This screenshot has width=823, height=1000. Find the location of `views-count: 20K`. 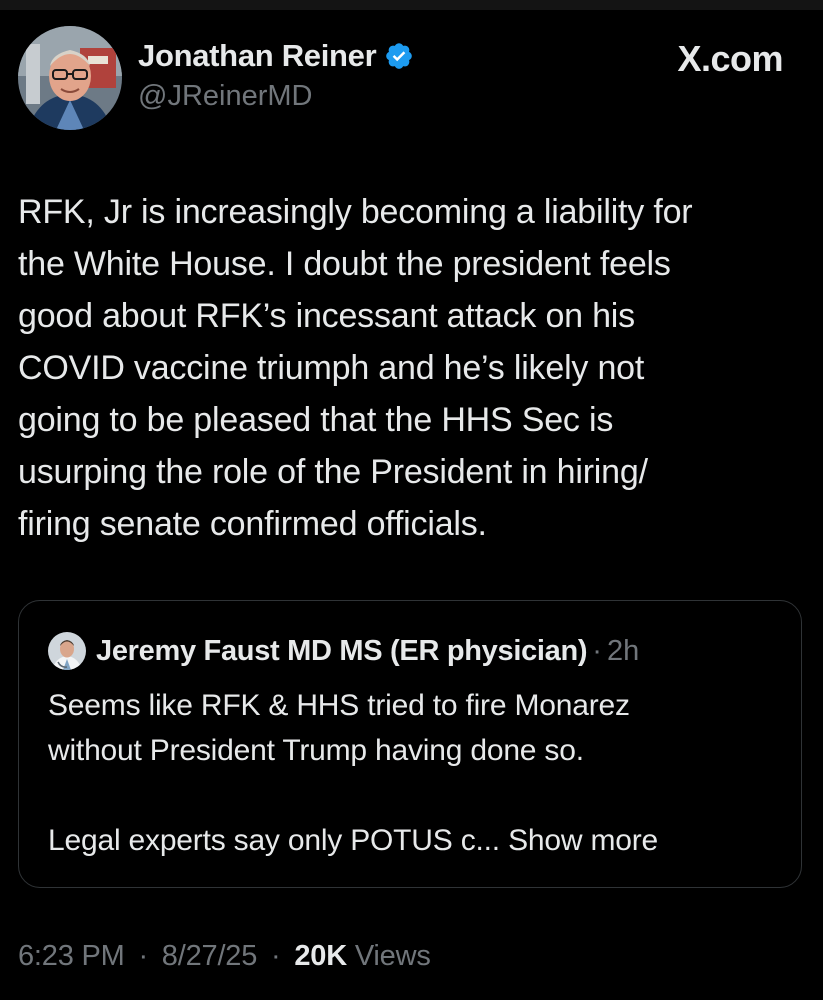

views-count: 20K is located at coordinates (320, 956).